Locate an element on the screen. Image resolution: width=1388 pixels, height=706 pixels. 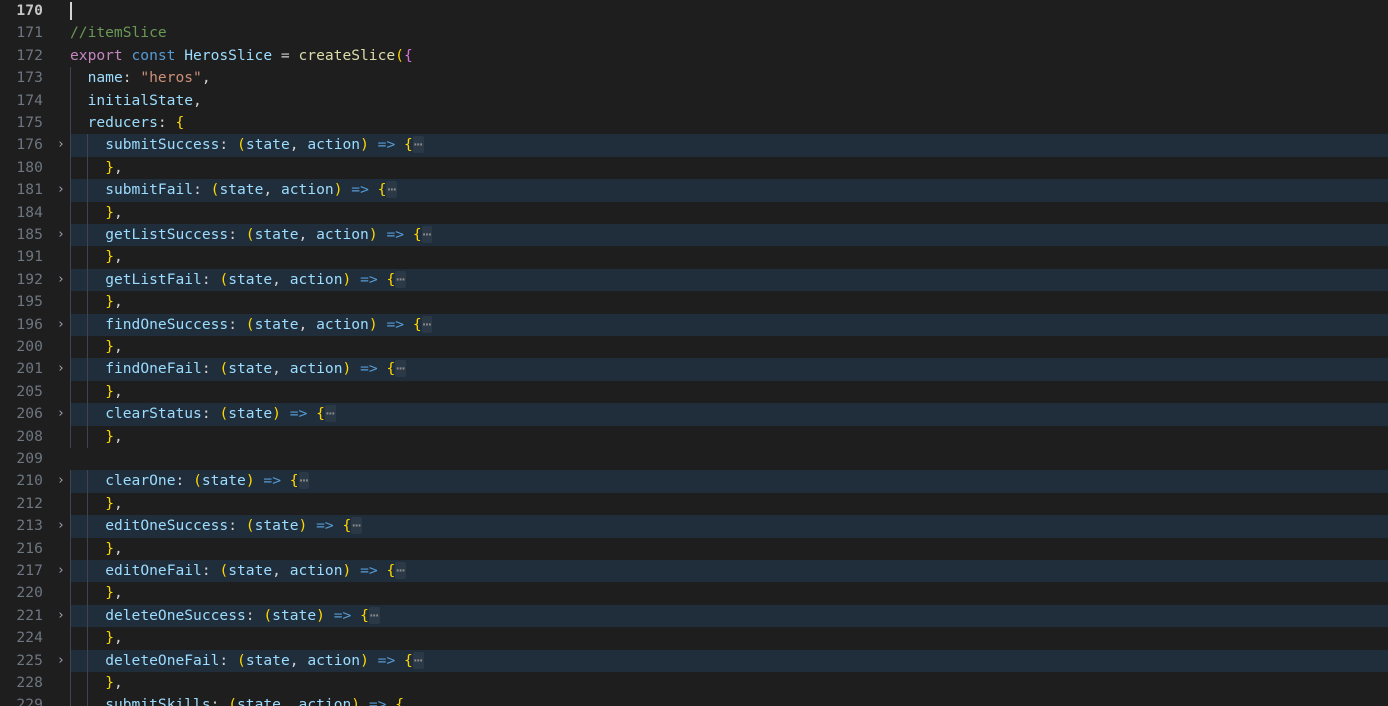
gutter: 201 › is located at coordinates (35, 369).